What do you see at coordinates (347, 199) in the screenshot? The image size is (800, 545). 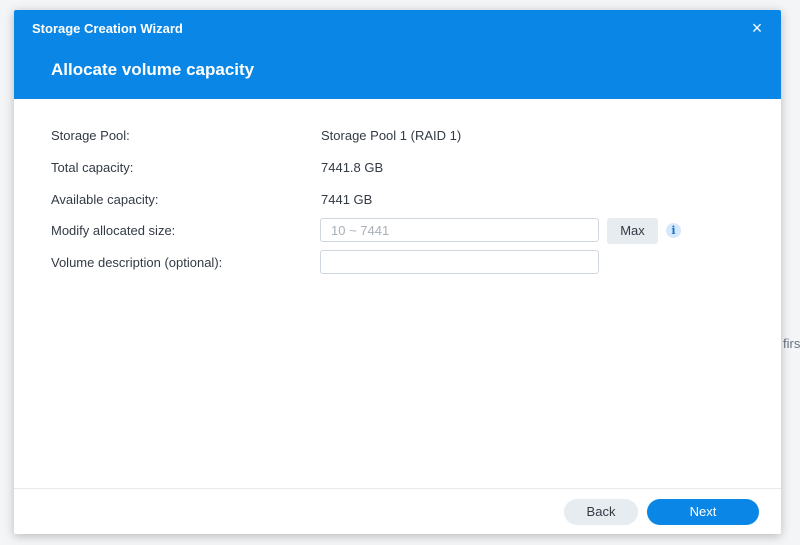 I see `available-capacity-value: 7441 GB` at bounding box center [347, 199].